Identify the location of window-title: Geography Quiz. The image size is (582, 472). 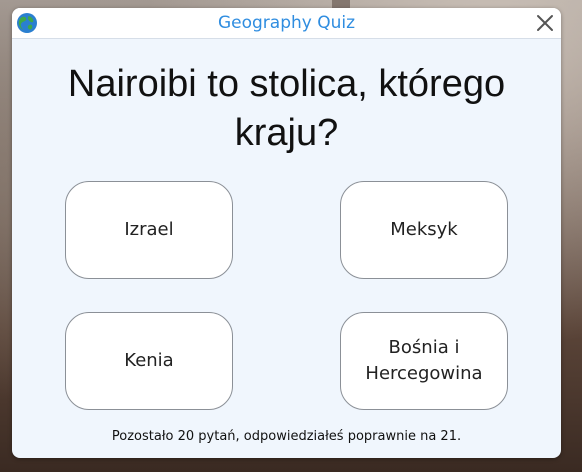
(286, 23).